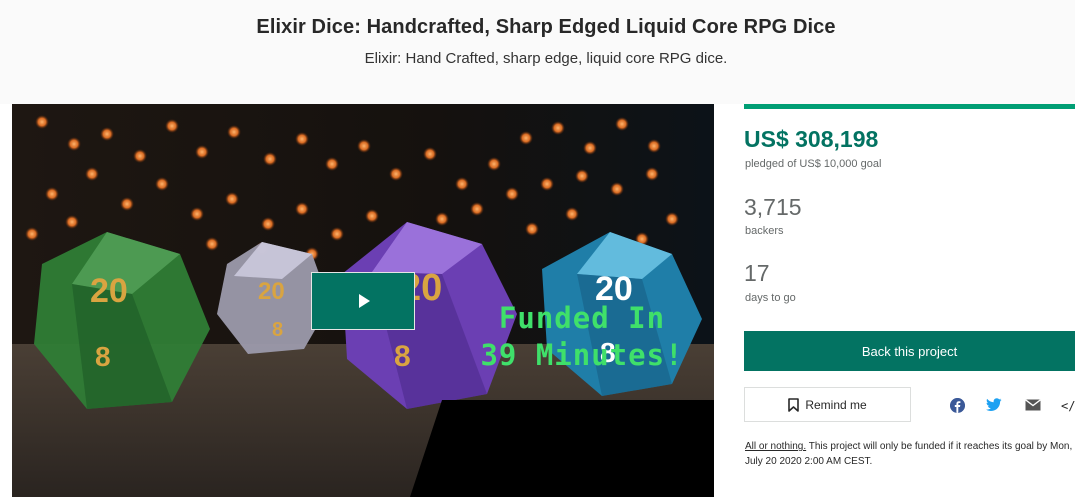 The height and width of the screenshot is (497, 1075). I want to click on backers-count: 3,715, so click(773, 207).